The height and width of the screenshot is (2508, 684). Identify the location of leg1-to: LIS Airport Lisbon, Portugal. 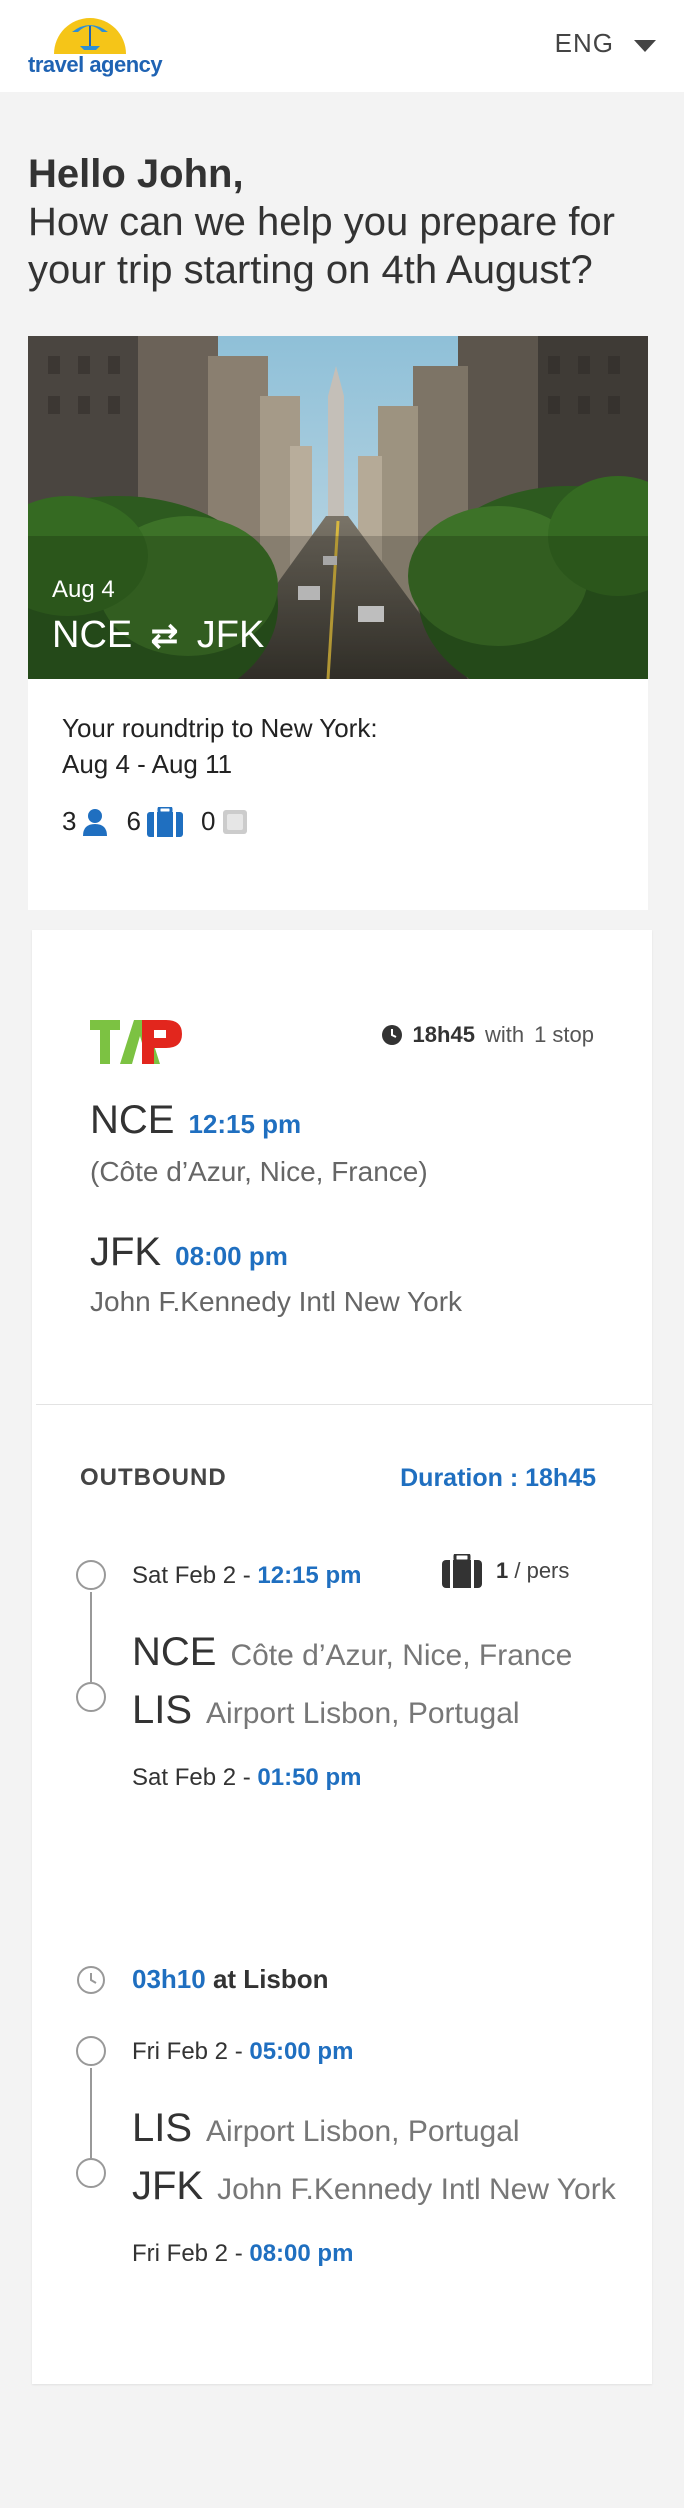
(326, 1710).